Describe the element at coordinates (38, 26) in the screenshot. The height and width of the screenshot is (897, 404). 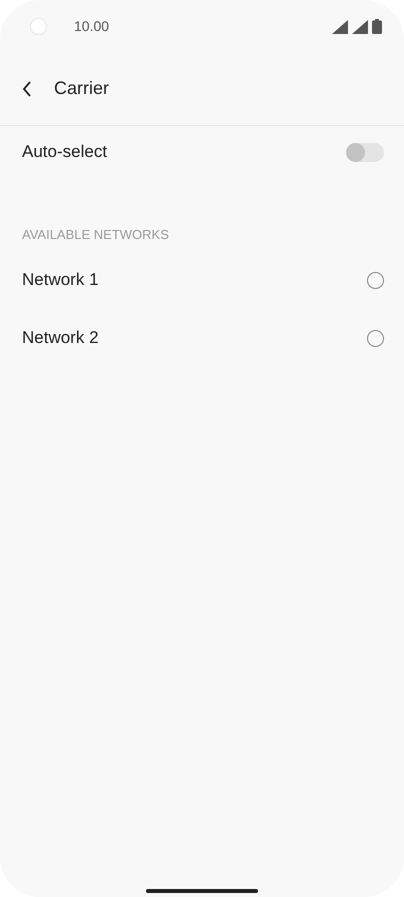
I see `camera-icon` at that location.